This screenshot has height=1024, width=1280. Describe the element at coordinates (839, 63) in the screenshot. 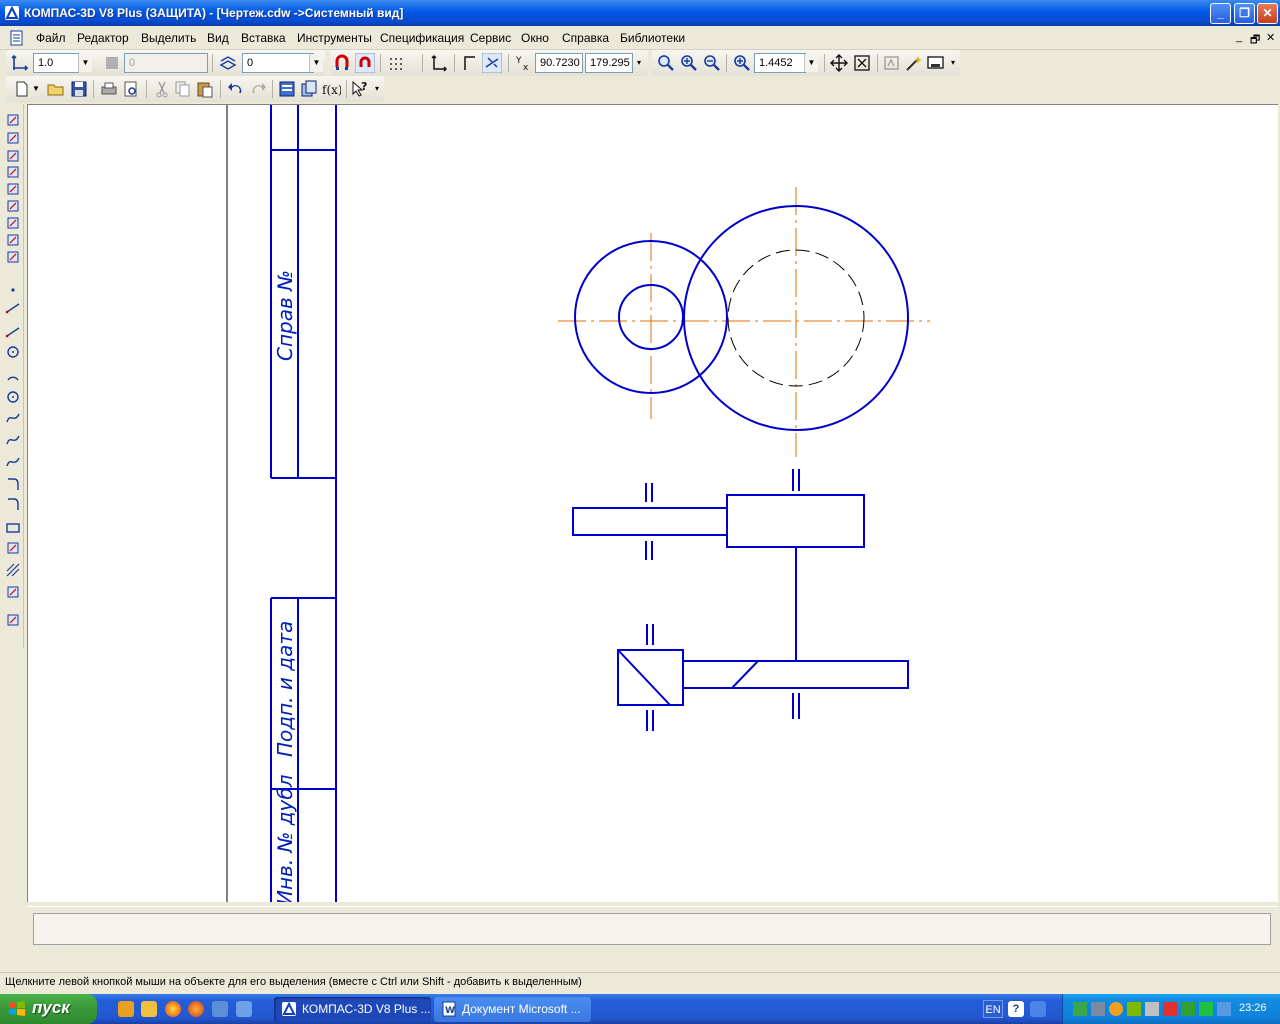

I see `pan-icon` at that location.